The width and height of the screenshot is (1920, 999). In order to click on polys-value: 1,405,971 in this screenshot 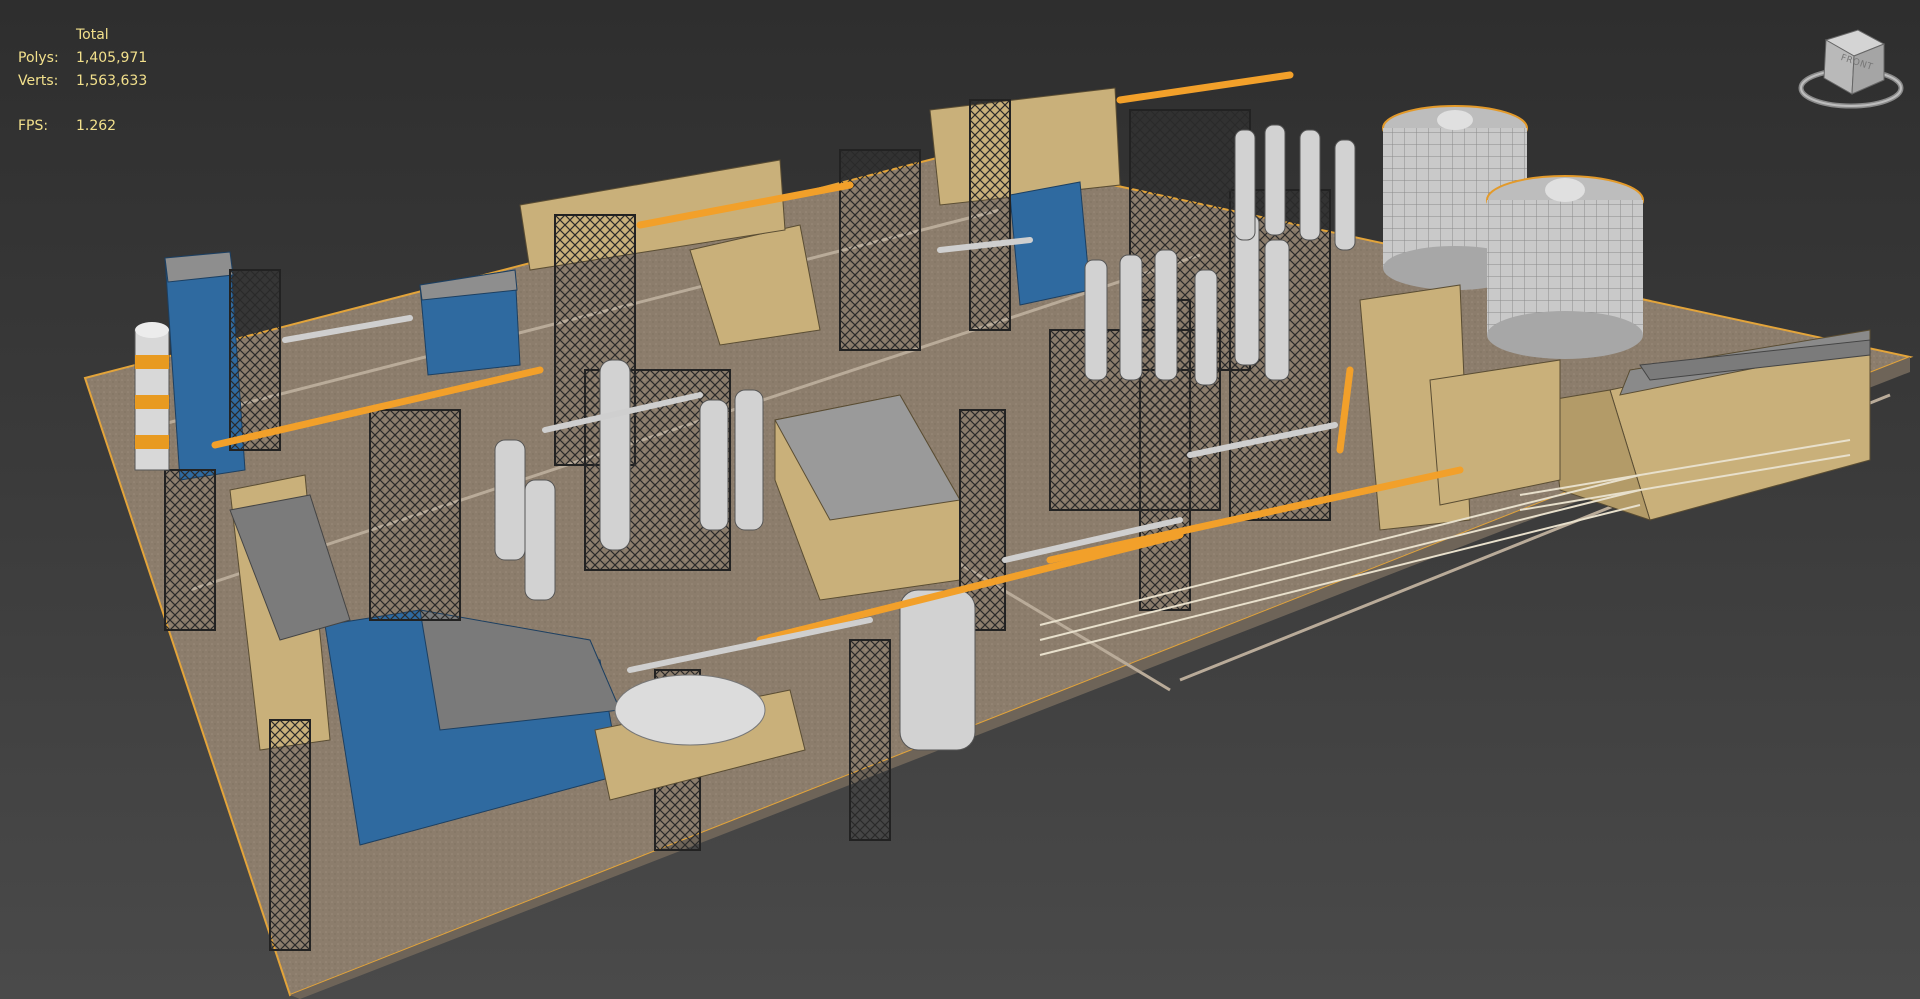, I will do `click(112, 58)`.